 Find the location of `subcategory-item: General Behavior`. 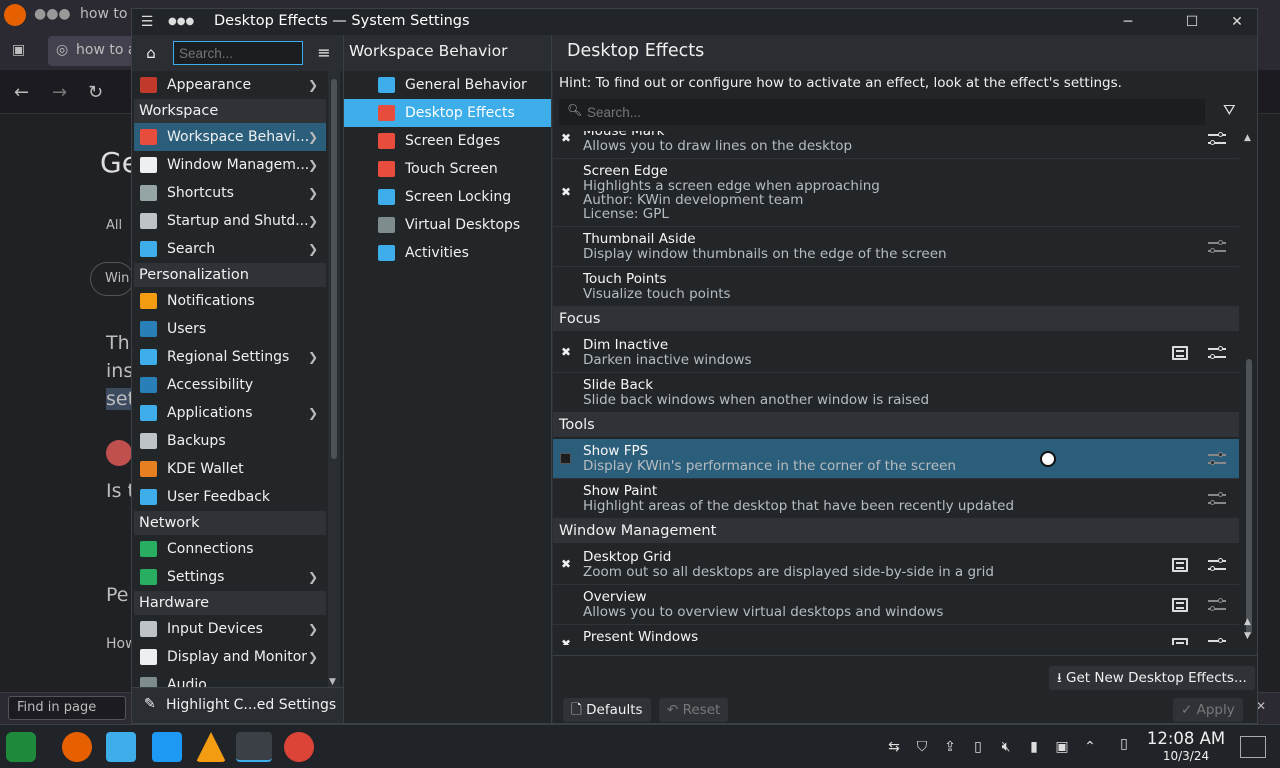

subcategory-item: General Behavior is located at coordinates (447, 85).